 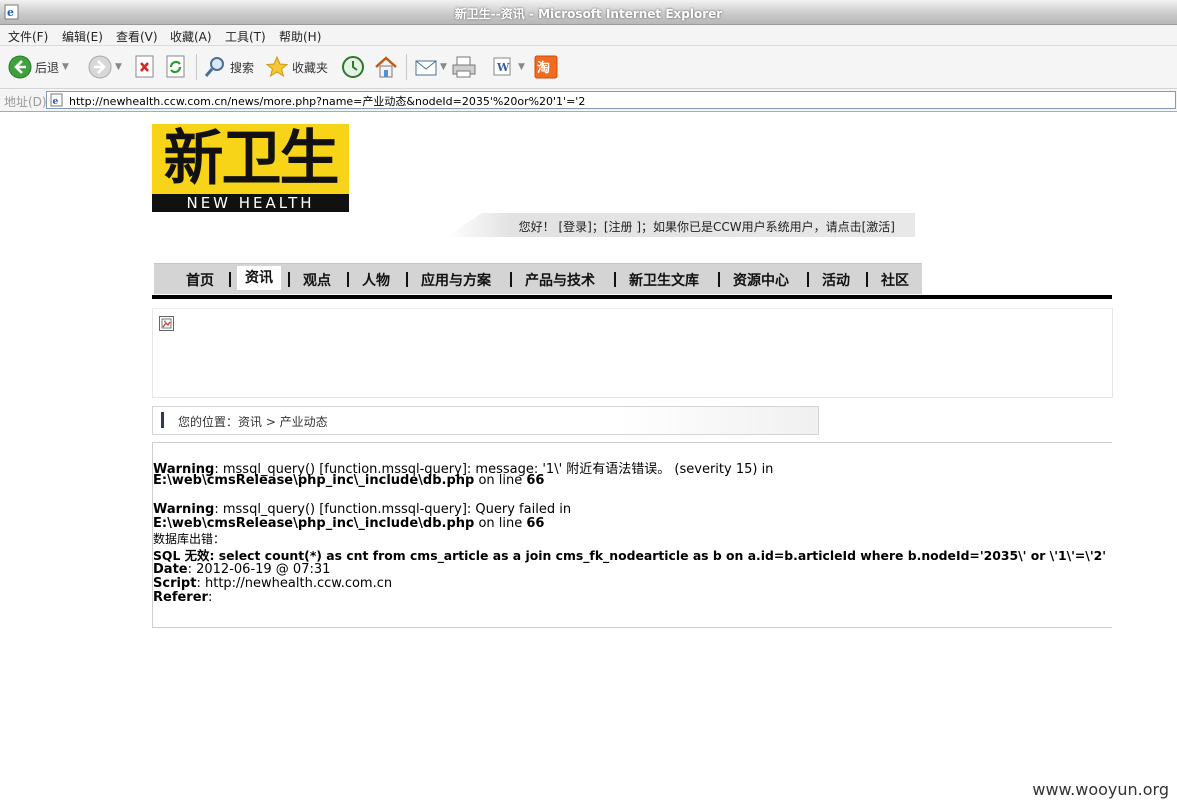 I want to click on svg-text: 淘, so click(x=543, y=68).